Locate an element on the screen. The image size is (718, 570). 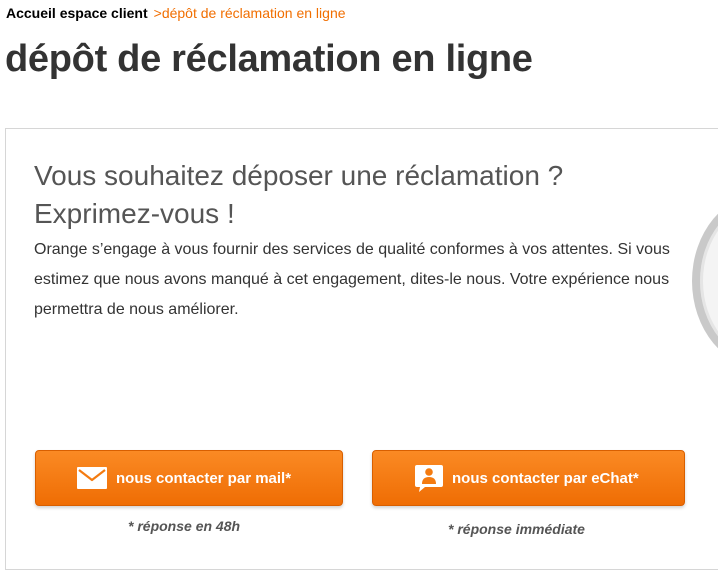
decorative-illustration is located at coordinates (705, 281).